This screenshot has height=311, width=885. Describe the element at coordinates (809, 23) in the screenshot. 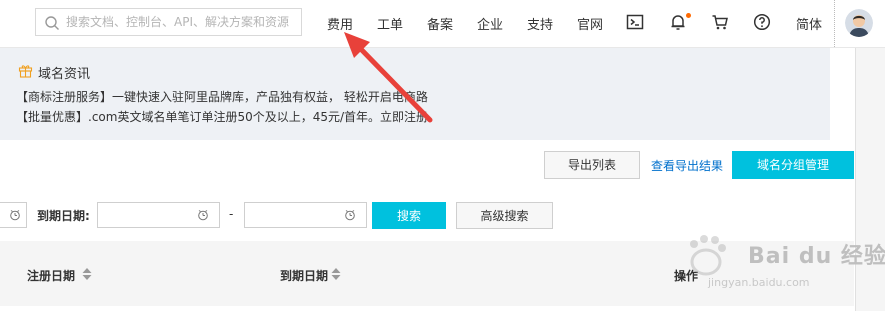

I see `language-switch: 简体` at that location.